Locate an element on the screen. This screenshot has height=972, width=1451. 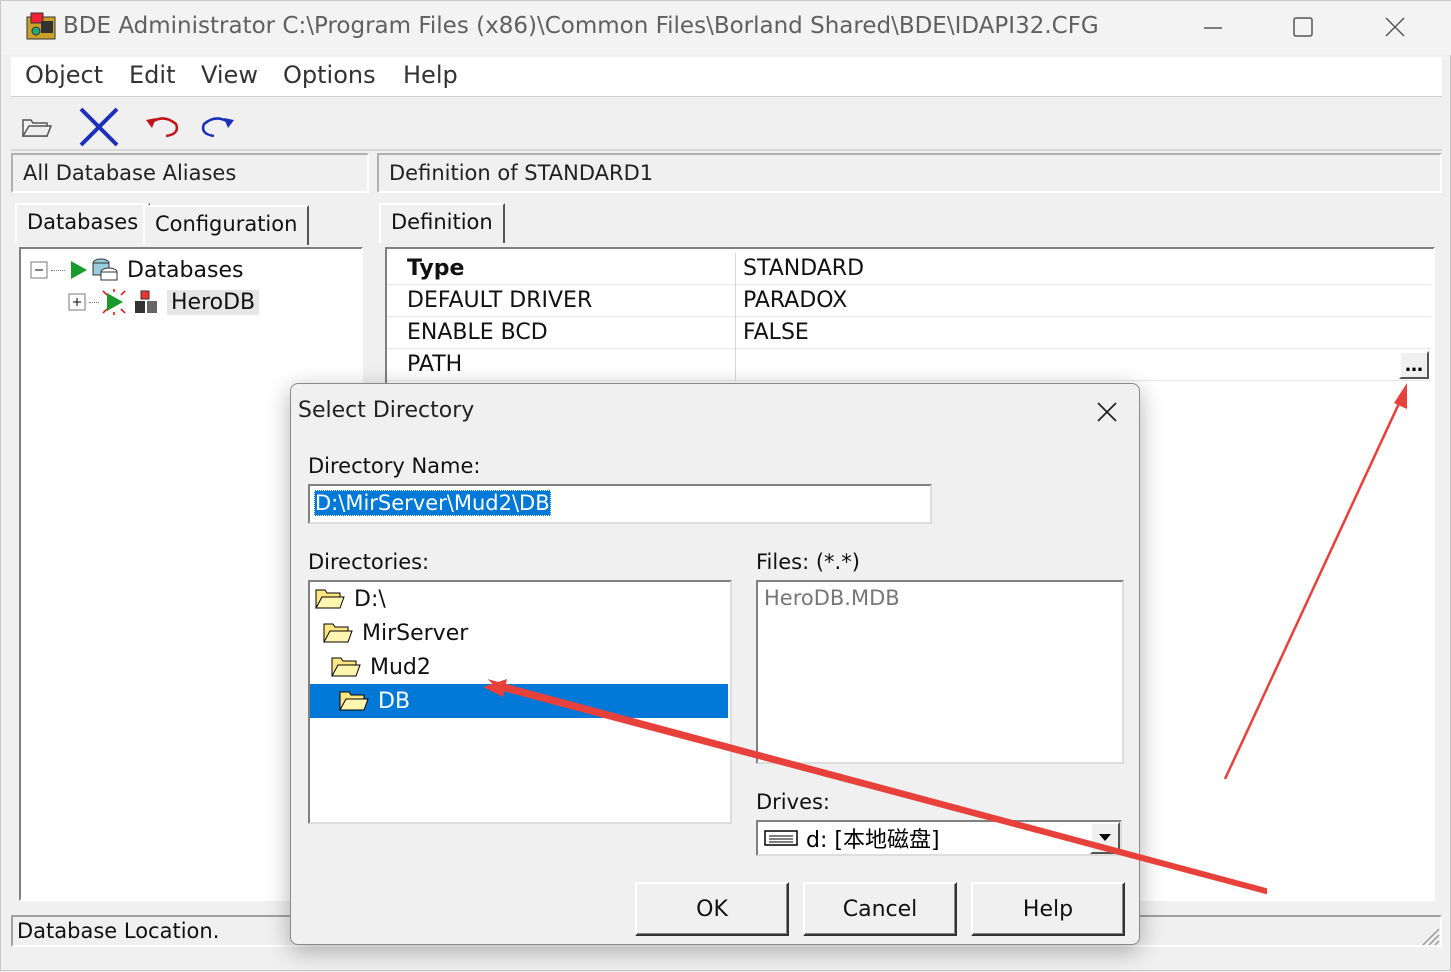
inactive-connection-icon is located at coordinates (114, 302).